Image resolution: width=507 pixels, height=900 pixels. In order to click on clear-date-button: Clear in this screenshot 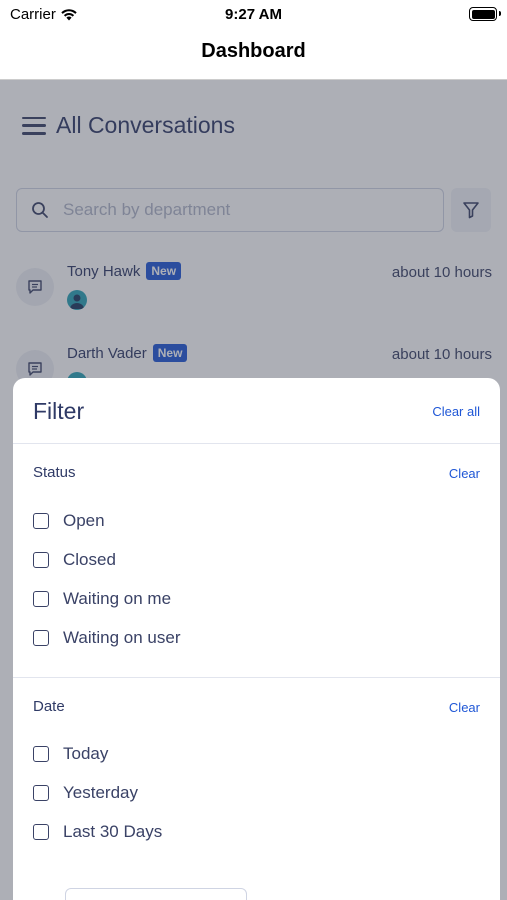, I will do `click(464, 707)`.